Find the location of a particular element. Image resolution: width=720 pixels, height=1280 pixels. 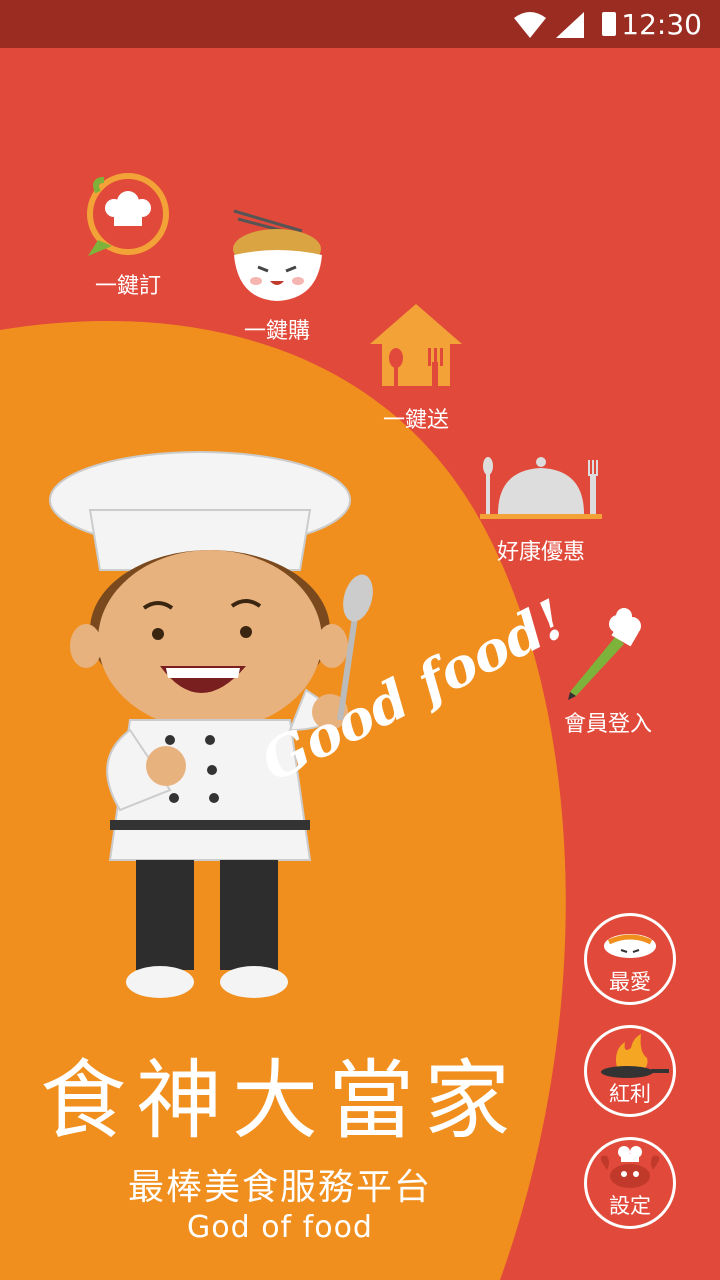

menu-buy: 一鍵購 is located at coordinates (277, 274).